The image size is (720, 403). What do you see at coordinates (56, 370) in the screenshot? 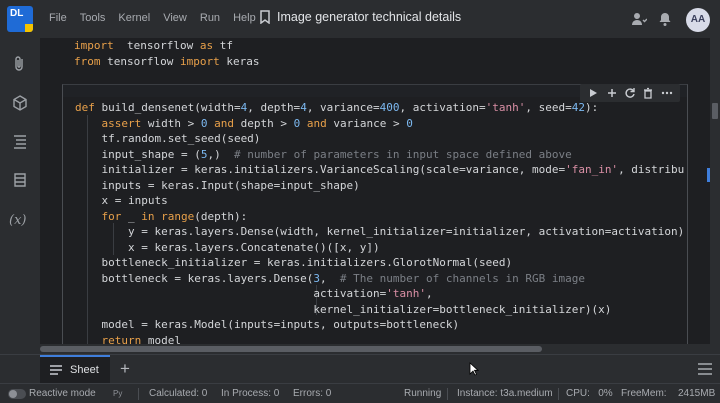
I see `sheet-list-icon` at bounding box center [56, 370].